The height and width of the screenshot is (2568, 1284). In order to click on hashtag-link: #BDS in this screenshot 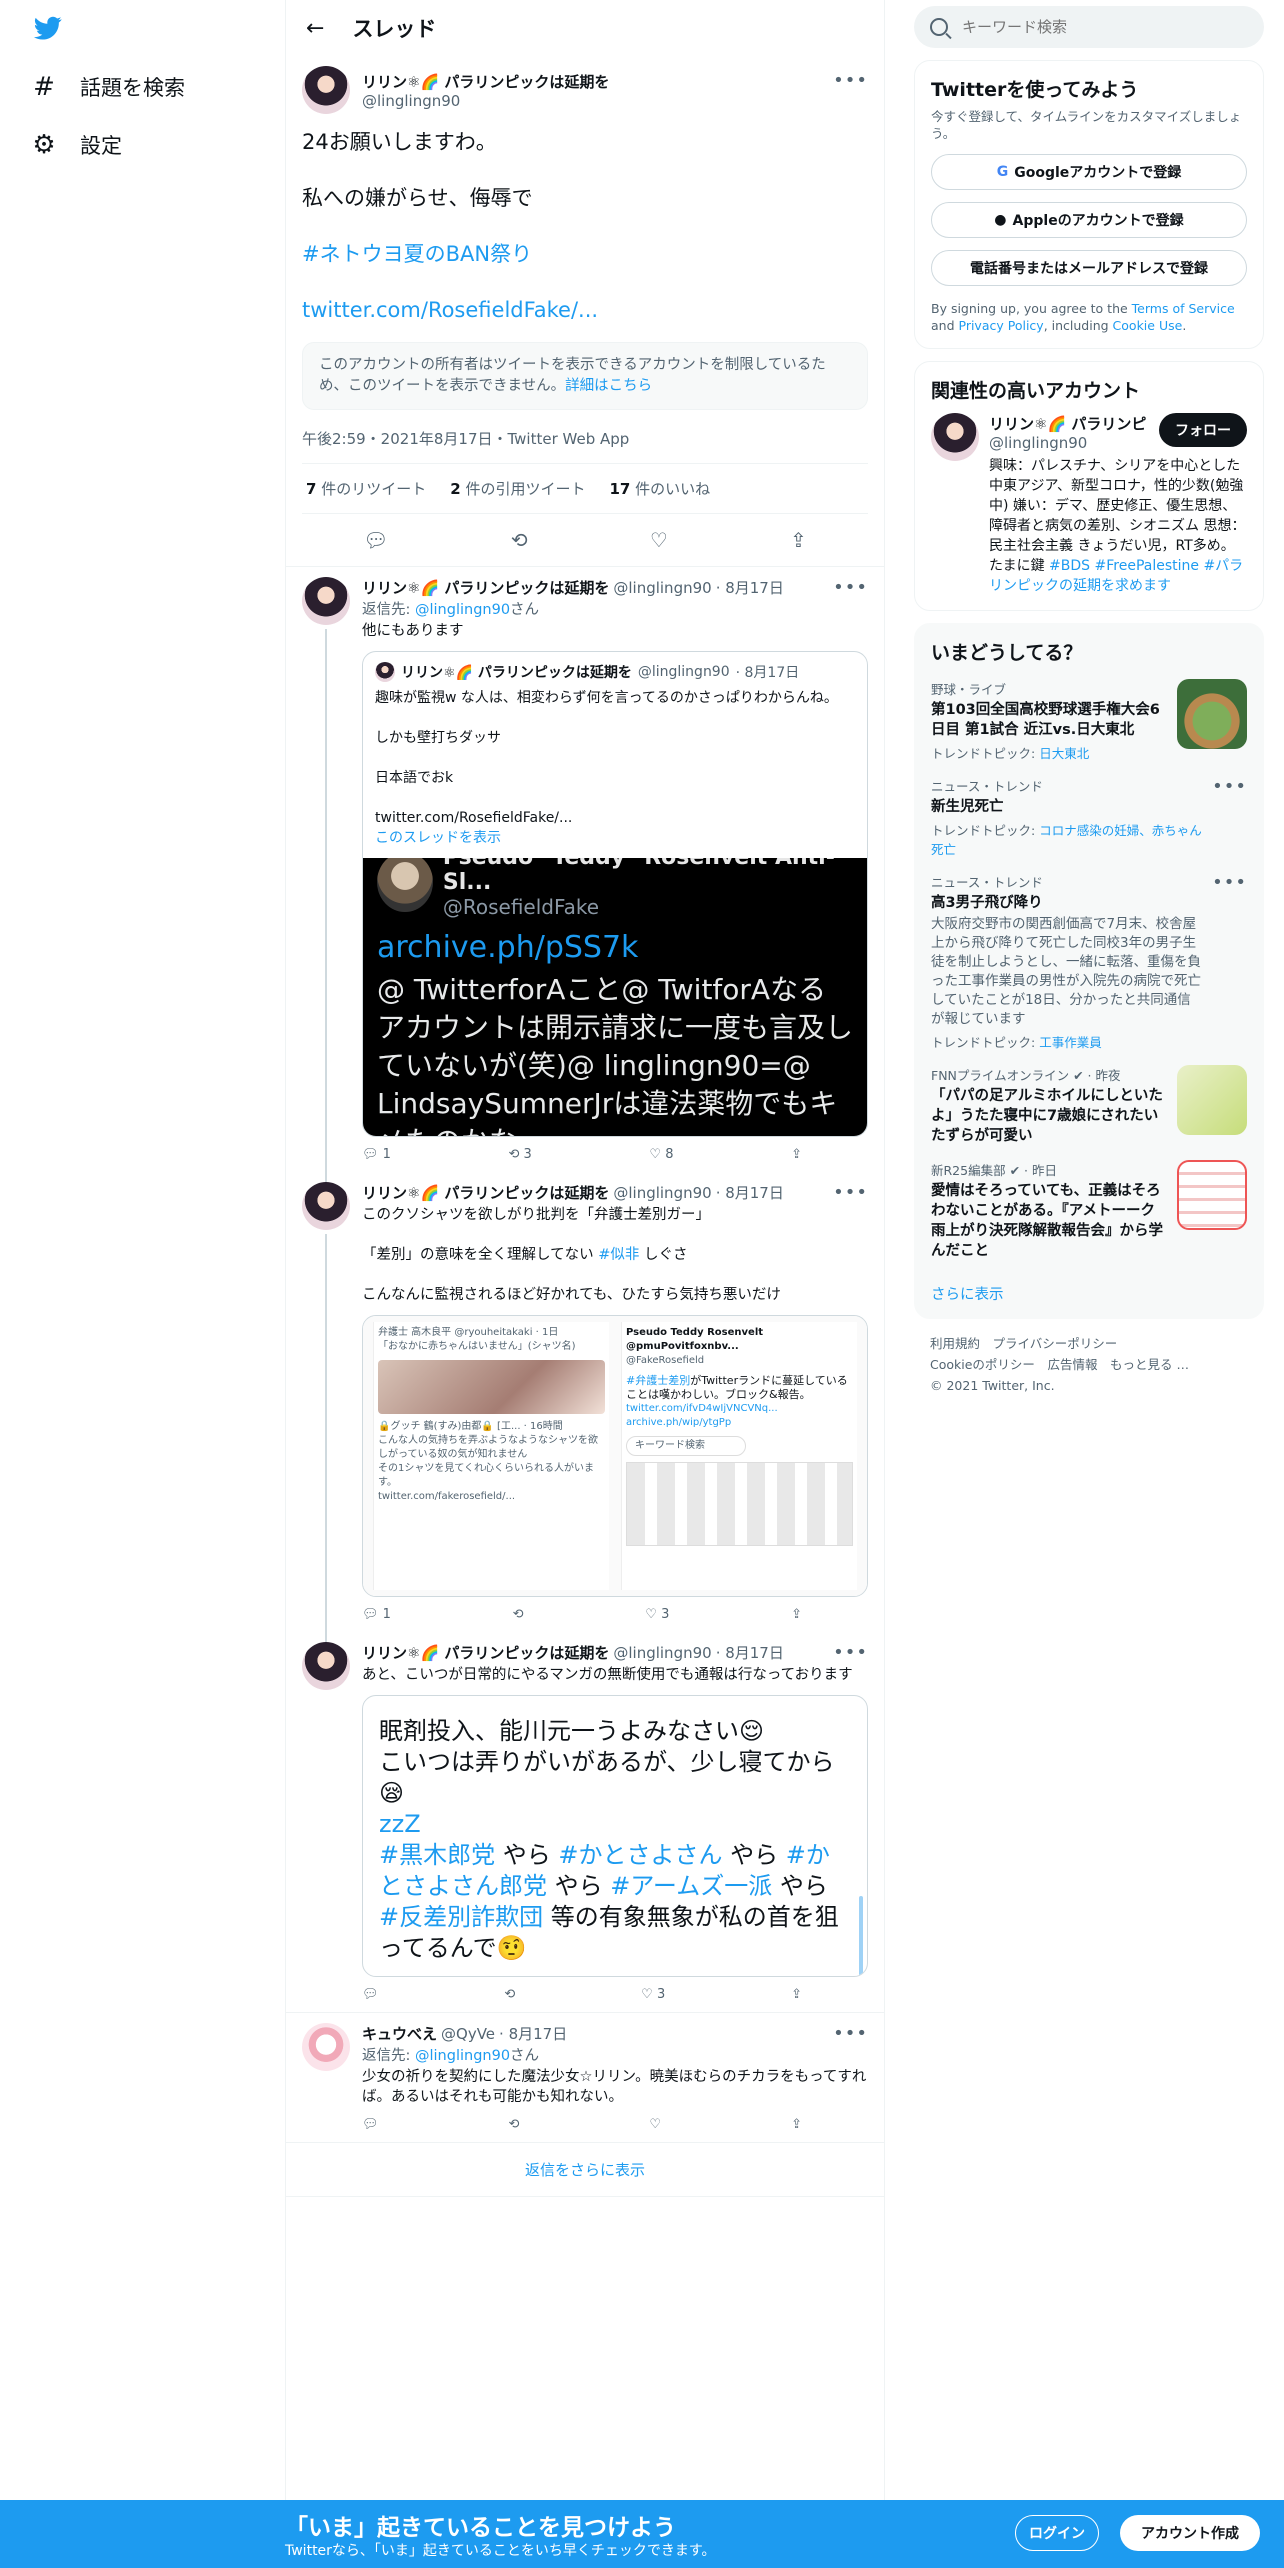, I will do `click(1069, 566)`.